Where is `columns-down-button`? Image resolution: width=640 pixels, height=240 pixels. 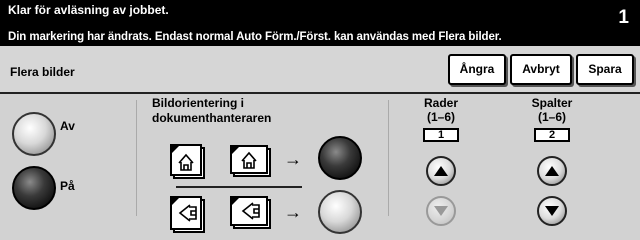 columns-down-button is located at coordinates (552, 211).